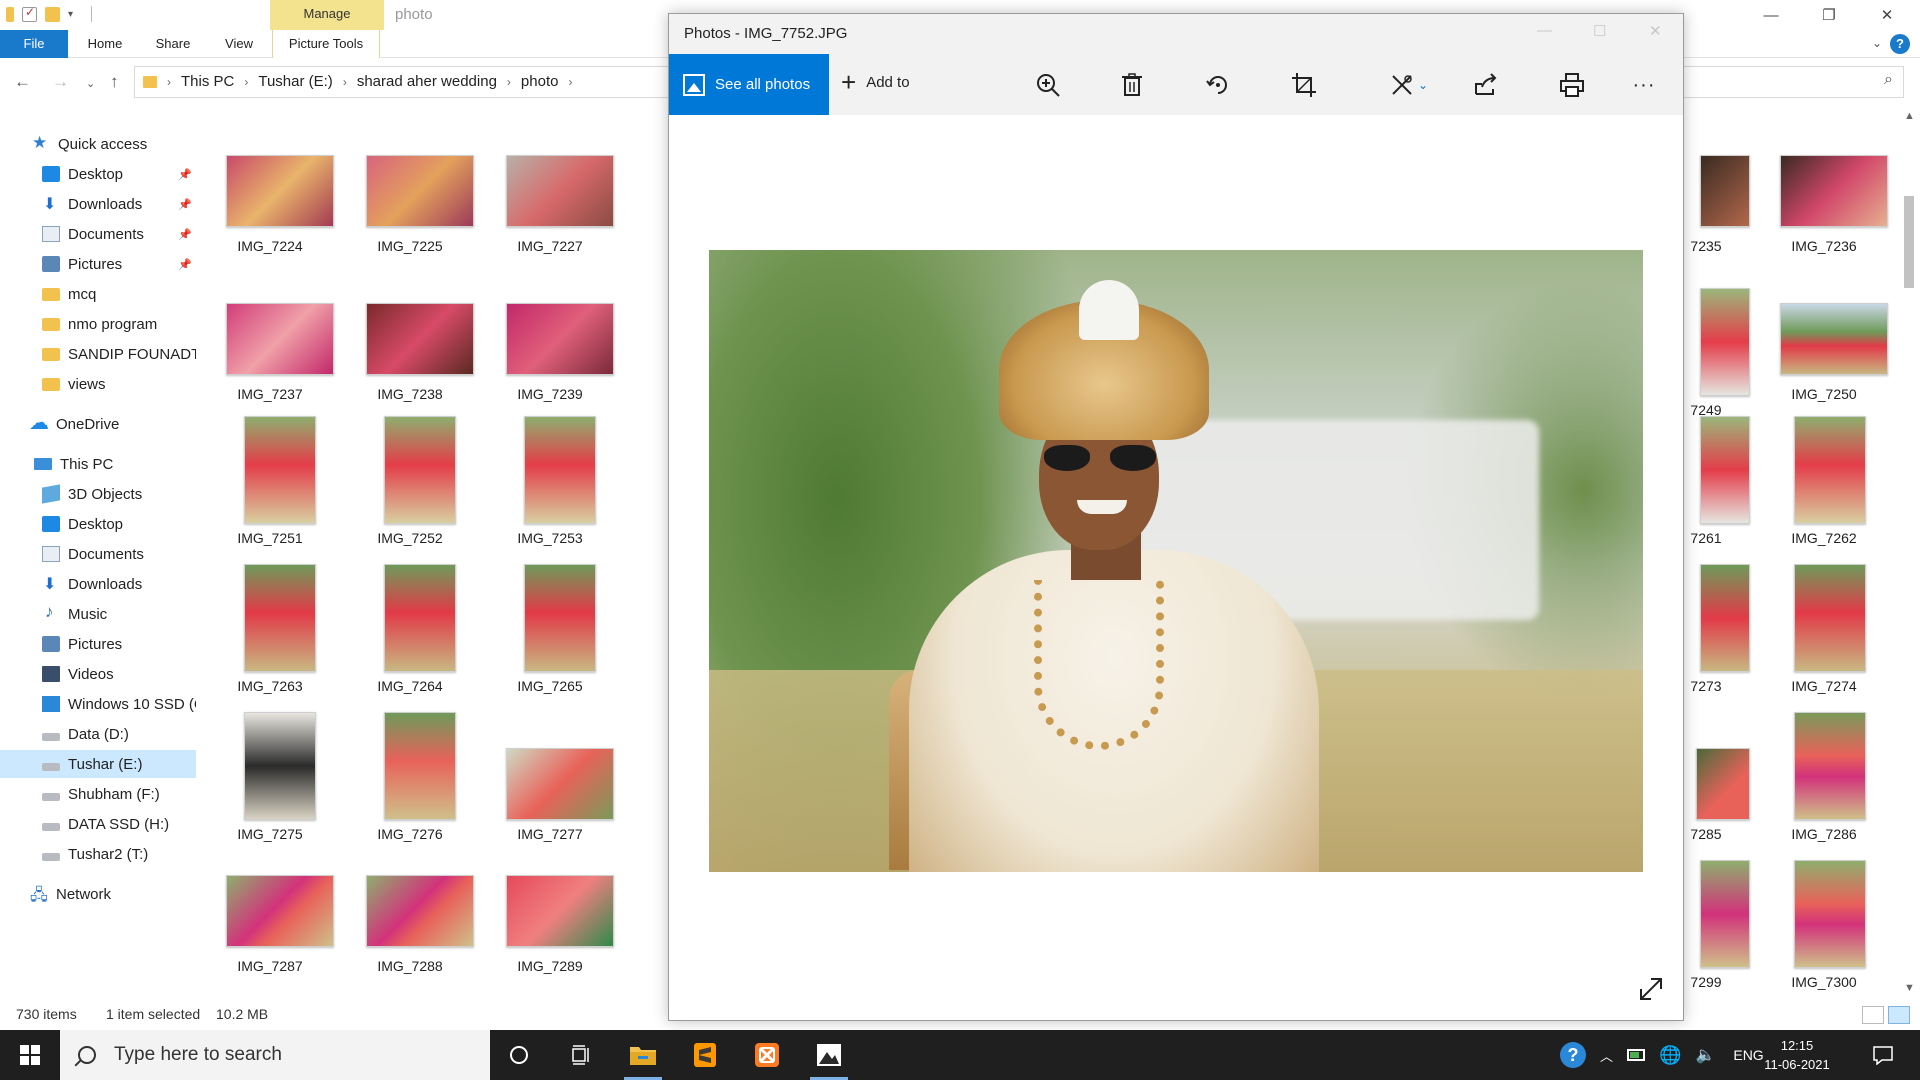 This screenshot has height=1080, width=1920. I want to click on photos-taskbar-icon, so click(829, 1055).